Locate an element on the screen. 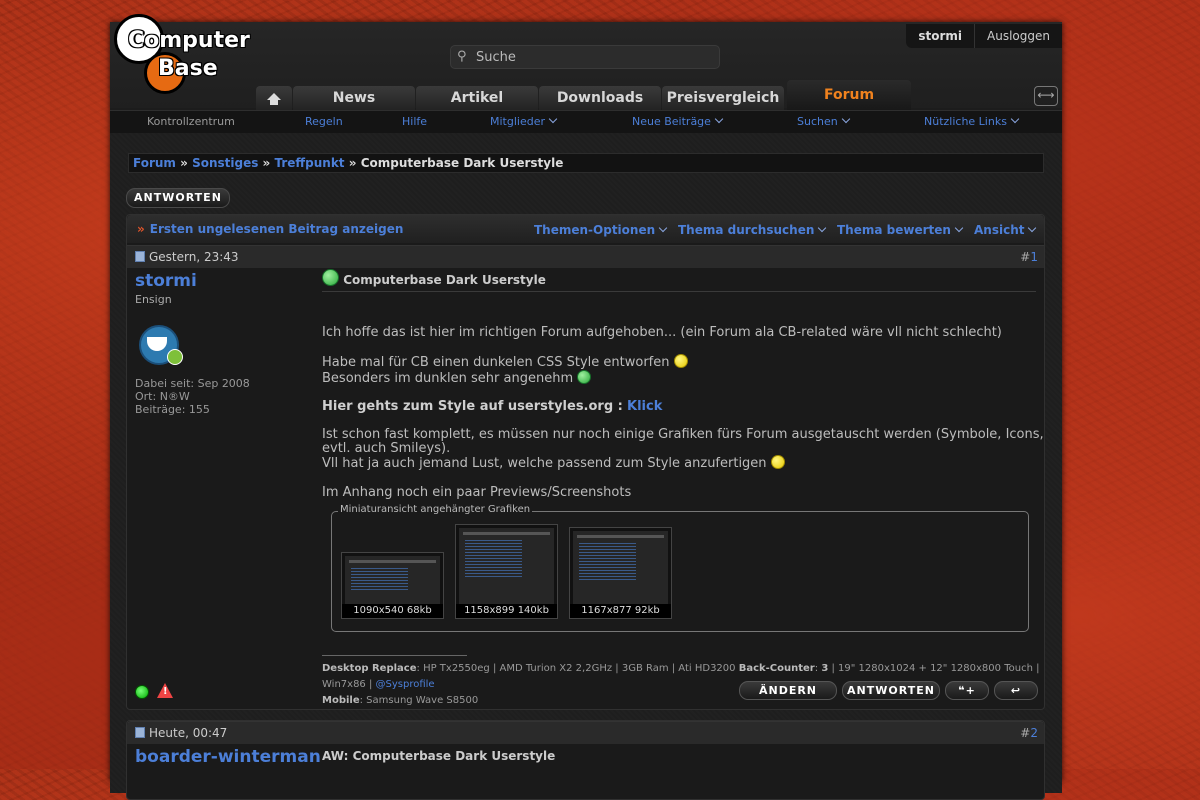 This screenshot has width=1200, height=800. post-paragraph: evtl. auch Smileys). is located at coordinates (386, 448).